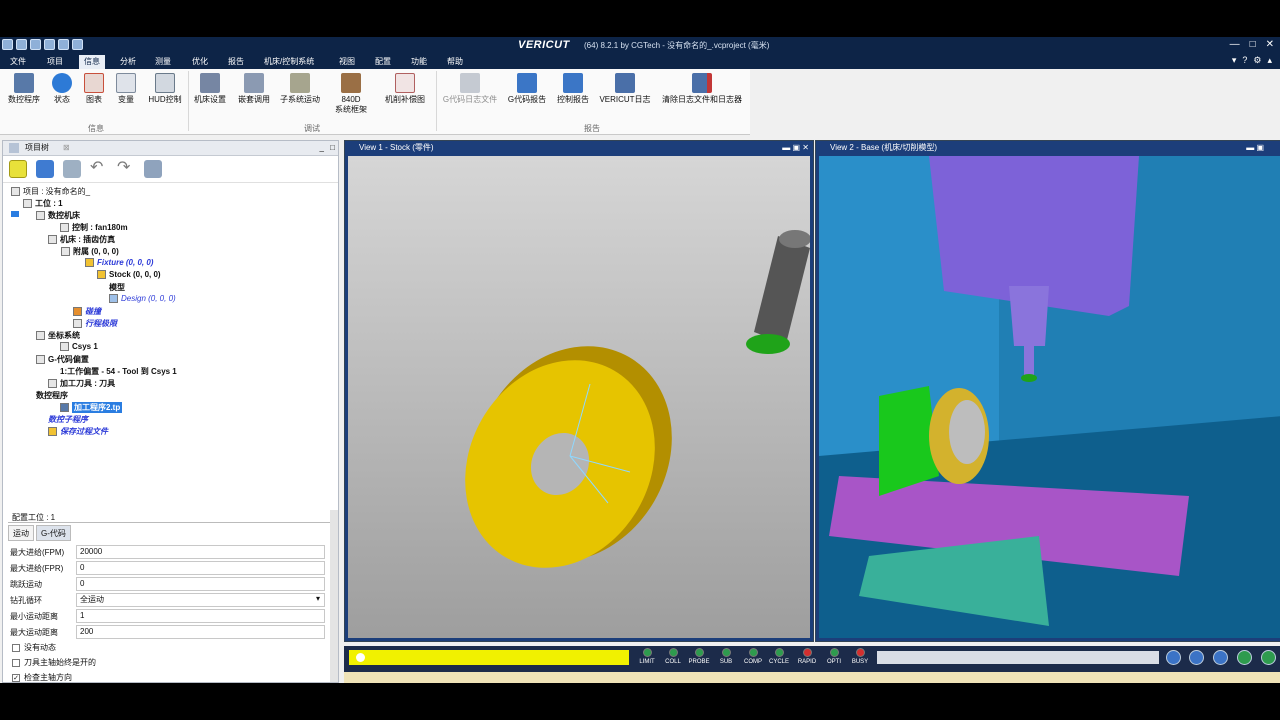 Image resolution: width=1280 pixels, height=720 pixels. I want to click on progress-handle, so click(360, 657).